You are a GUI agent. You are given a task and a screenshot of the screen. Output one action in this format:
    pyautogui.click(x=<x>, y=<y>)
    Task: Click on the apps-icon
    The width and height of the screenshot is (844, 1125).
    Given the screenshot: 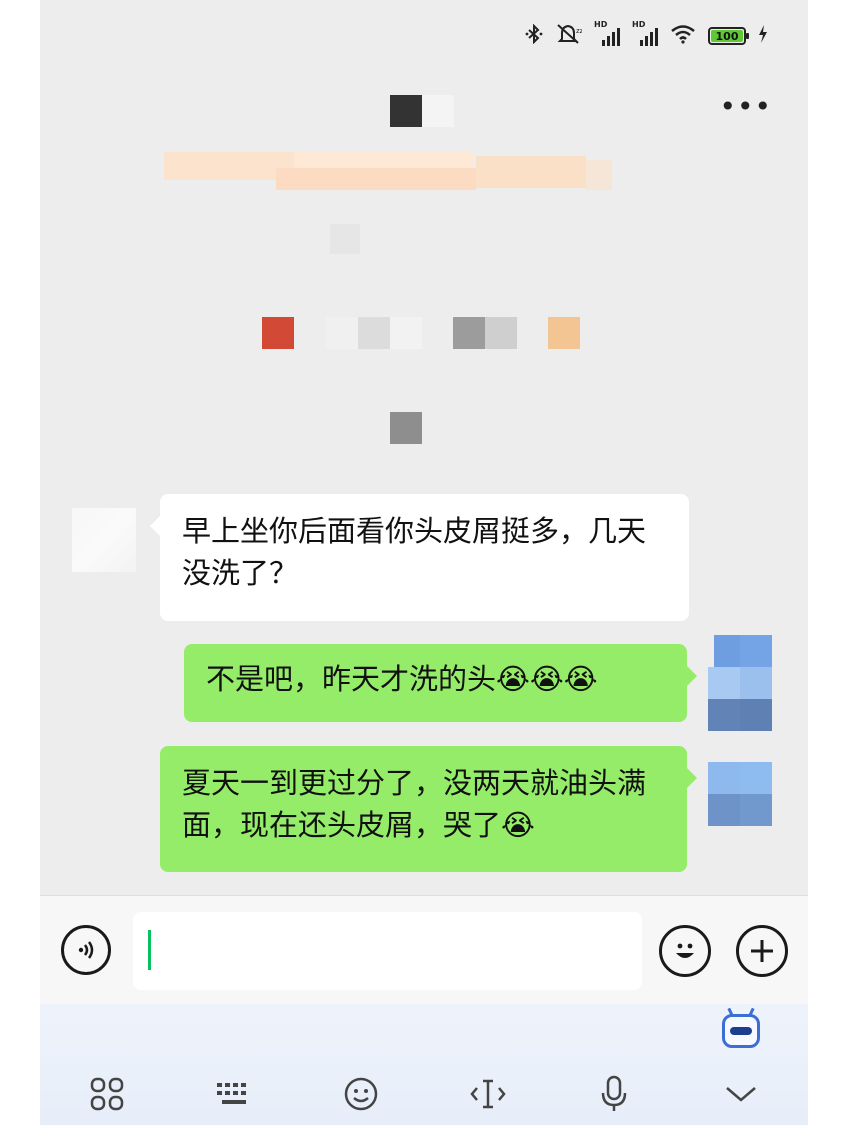 What is the action you would take?
    pyautogui.click(x=107, y=1094)
    